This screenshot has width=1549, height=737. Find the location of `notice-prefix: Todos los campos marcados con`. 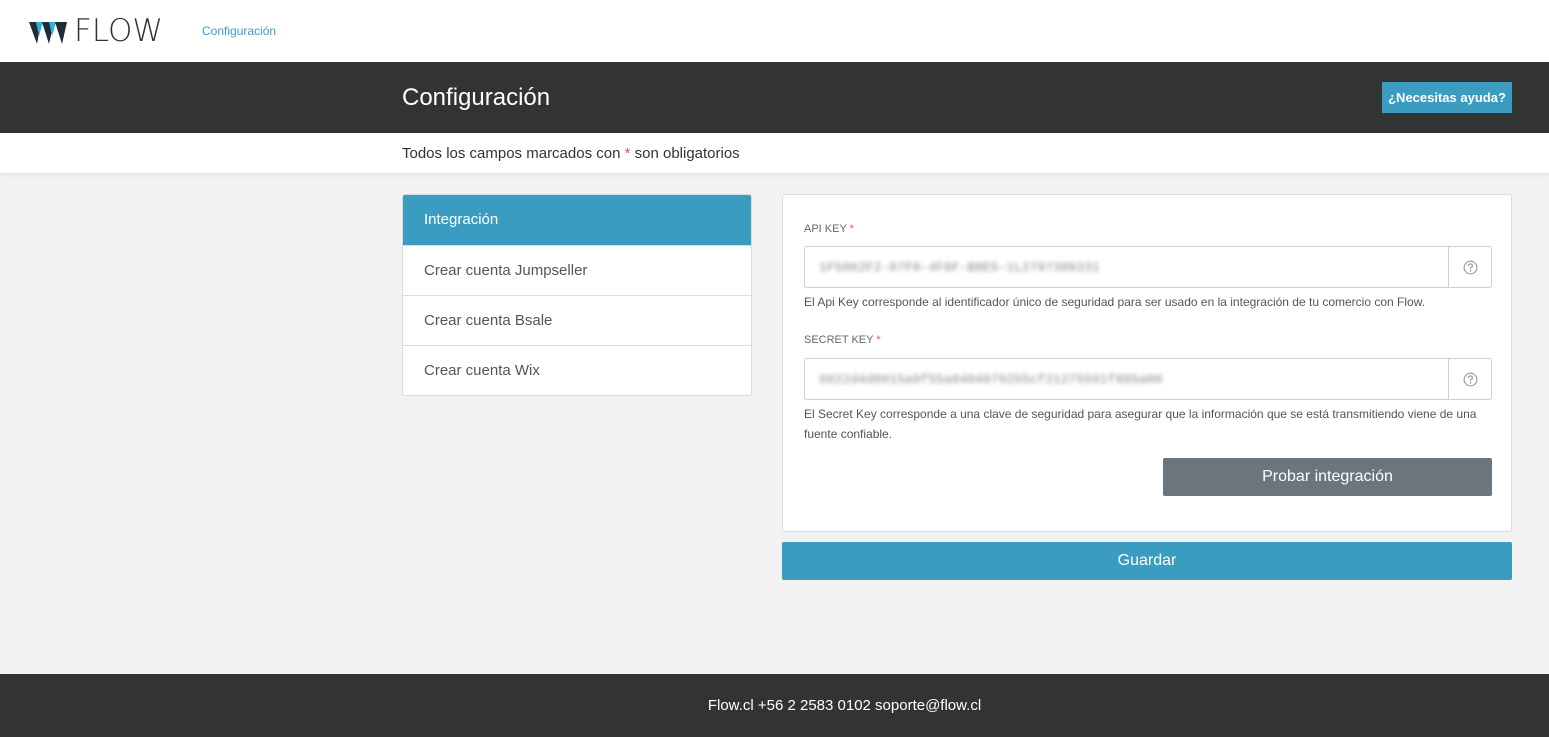

notice-prefix: Todos los campos marcados con is located at coordinates (513, 153).